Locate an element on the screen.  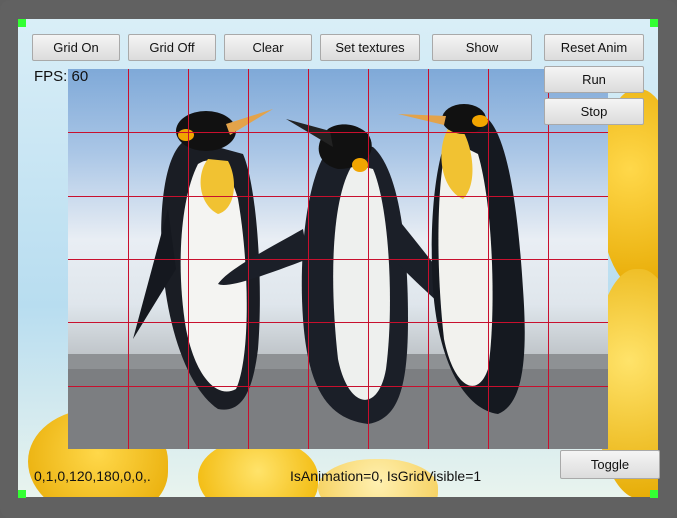
corner-marker-bottom-right is located at coordinates (654, 494).